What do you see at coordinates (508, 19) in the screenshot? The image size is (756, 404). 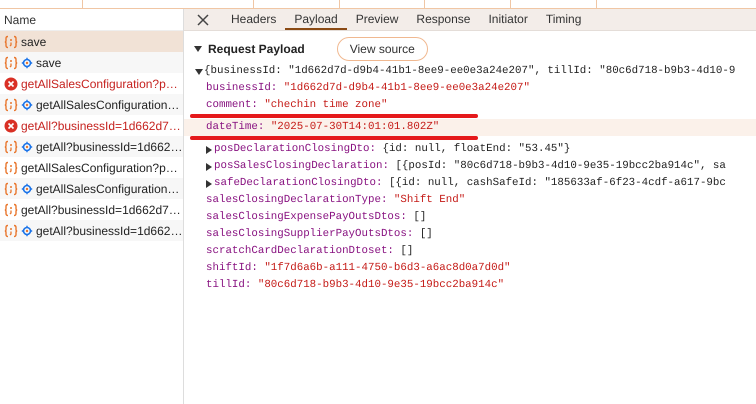 I see `tab: Initiator` at bounding box center [508, 19].